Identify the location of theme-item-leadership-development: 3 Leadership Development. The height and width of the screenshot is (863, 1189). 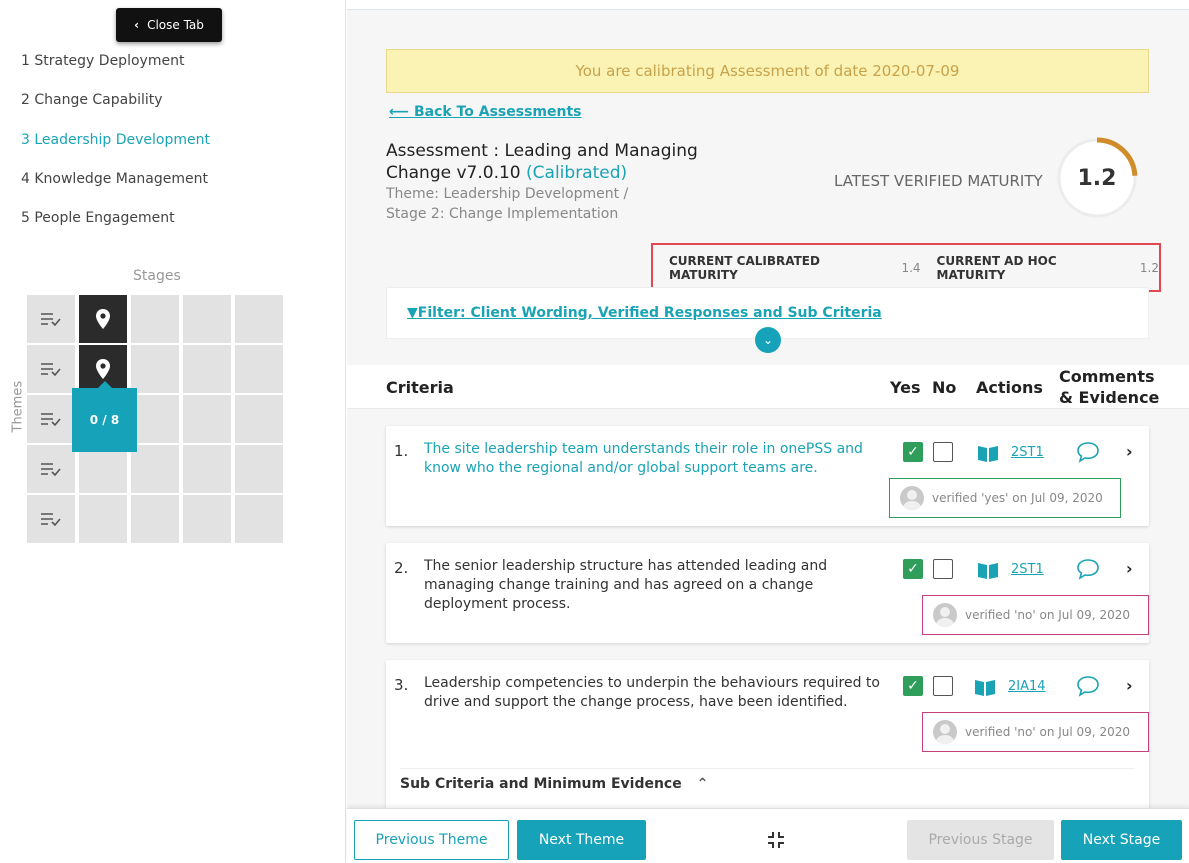
(115, 150).